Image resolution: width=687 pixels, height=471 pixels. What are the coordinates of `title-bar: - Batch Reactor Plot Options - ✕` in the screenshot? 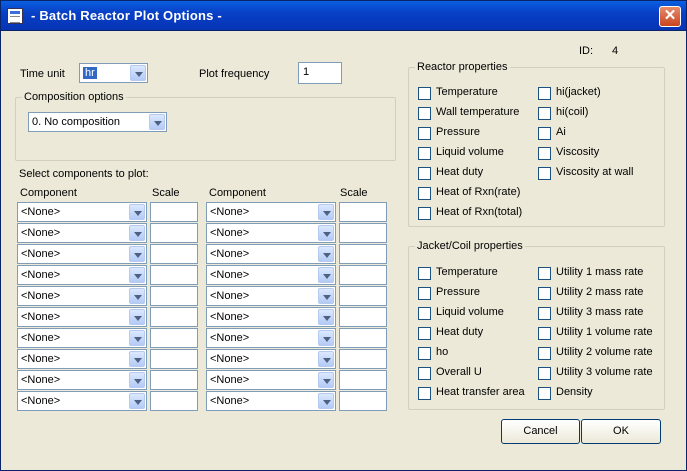 It's located at (343, 16).